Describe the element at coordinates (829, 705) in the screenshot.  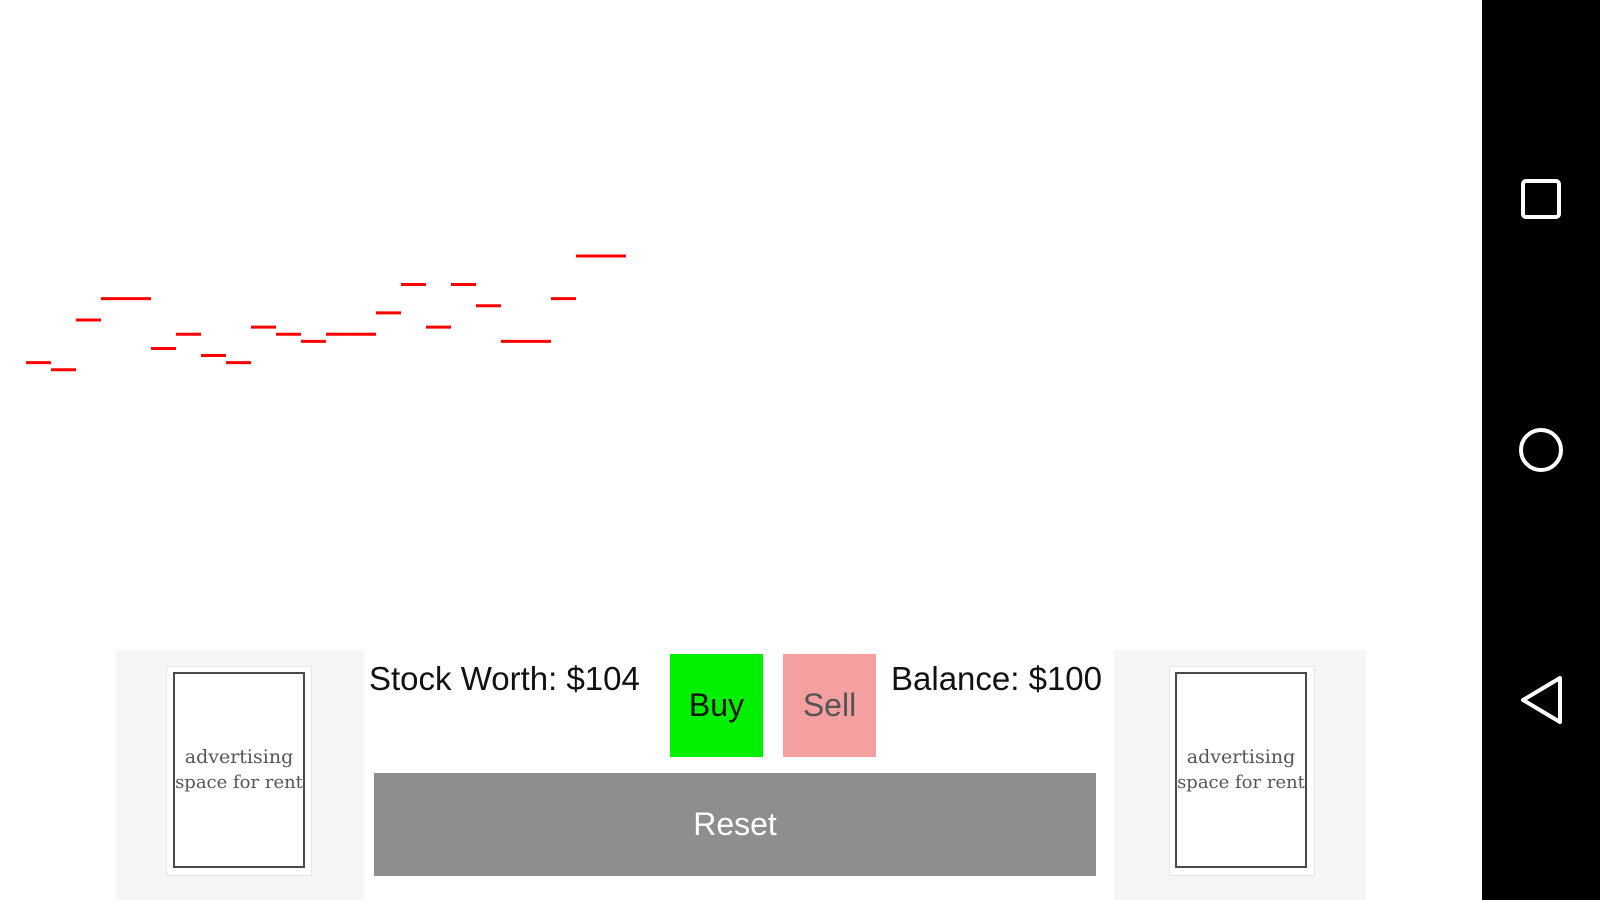
I see `sell-button: Sell` at that location.